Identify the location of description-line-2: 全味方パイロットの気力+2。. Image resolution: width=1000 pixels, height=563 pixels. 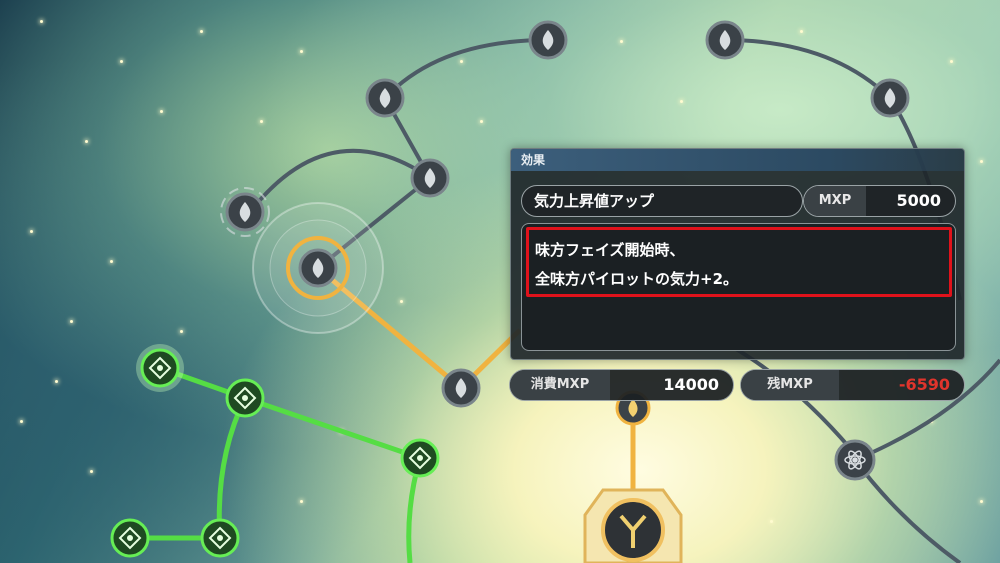
(637, 279).